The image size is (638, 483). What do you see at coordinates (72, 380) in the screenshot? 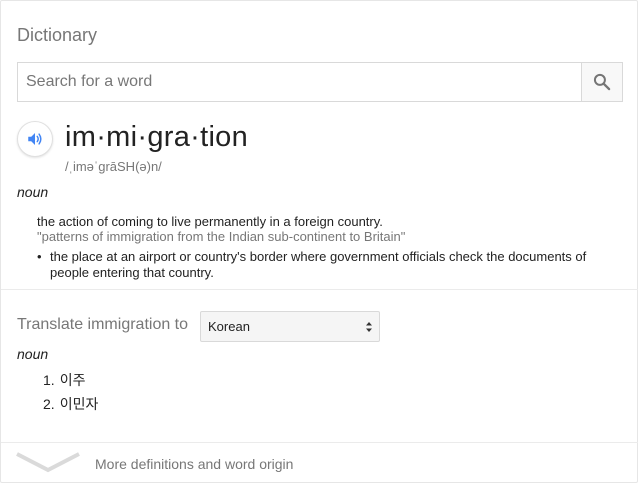
I see `translation-text: 이주` at bounding box center [72, 380].